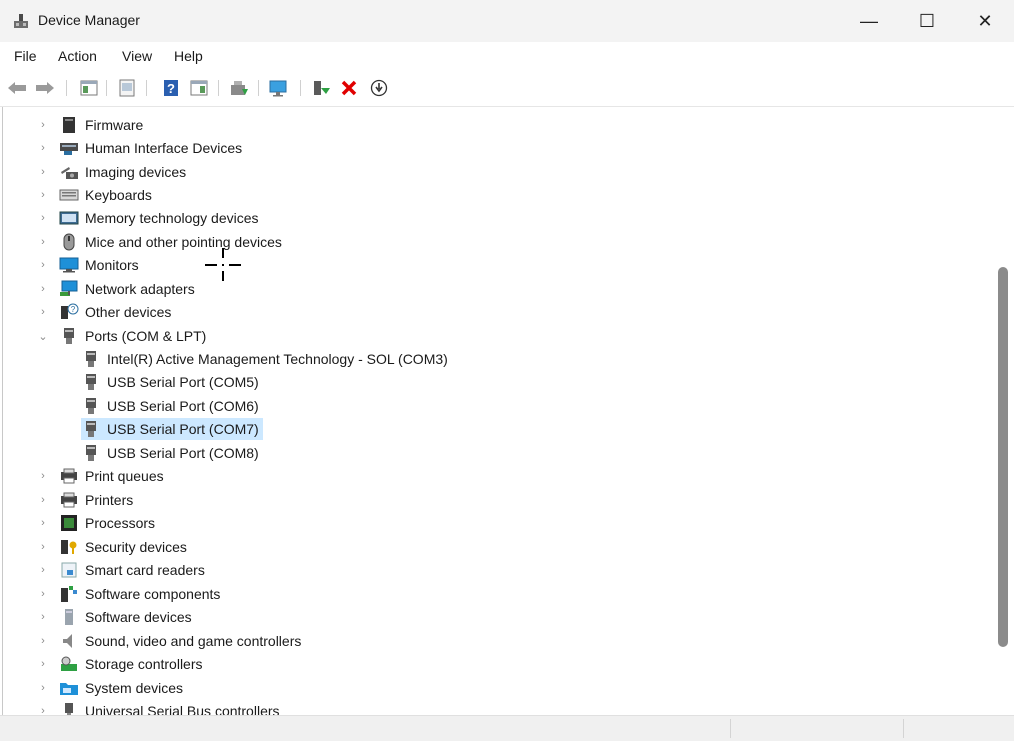 The height and width of the screenshot is (741, 1014). I want to click on tree-item-printers: Printers, so click(96, 500).